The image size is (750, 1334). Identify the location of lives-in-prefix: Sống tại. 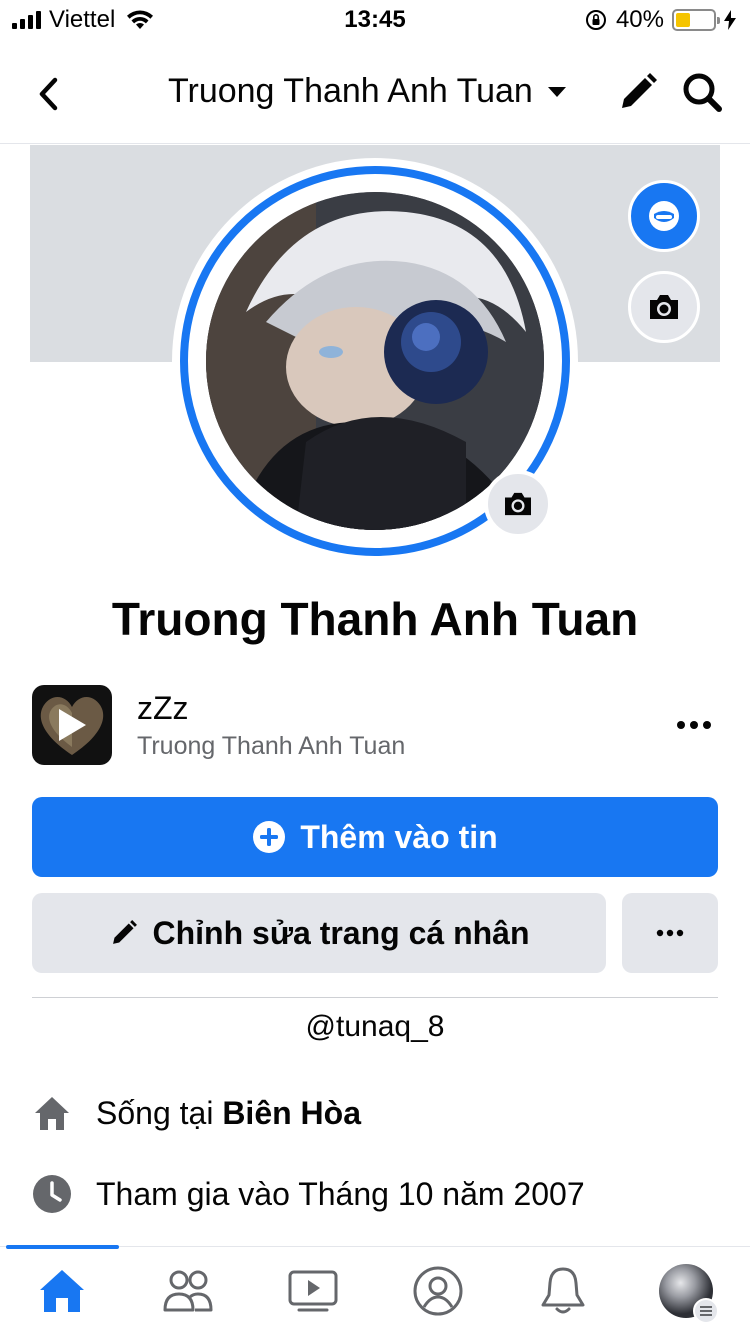
(159, 1112).